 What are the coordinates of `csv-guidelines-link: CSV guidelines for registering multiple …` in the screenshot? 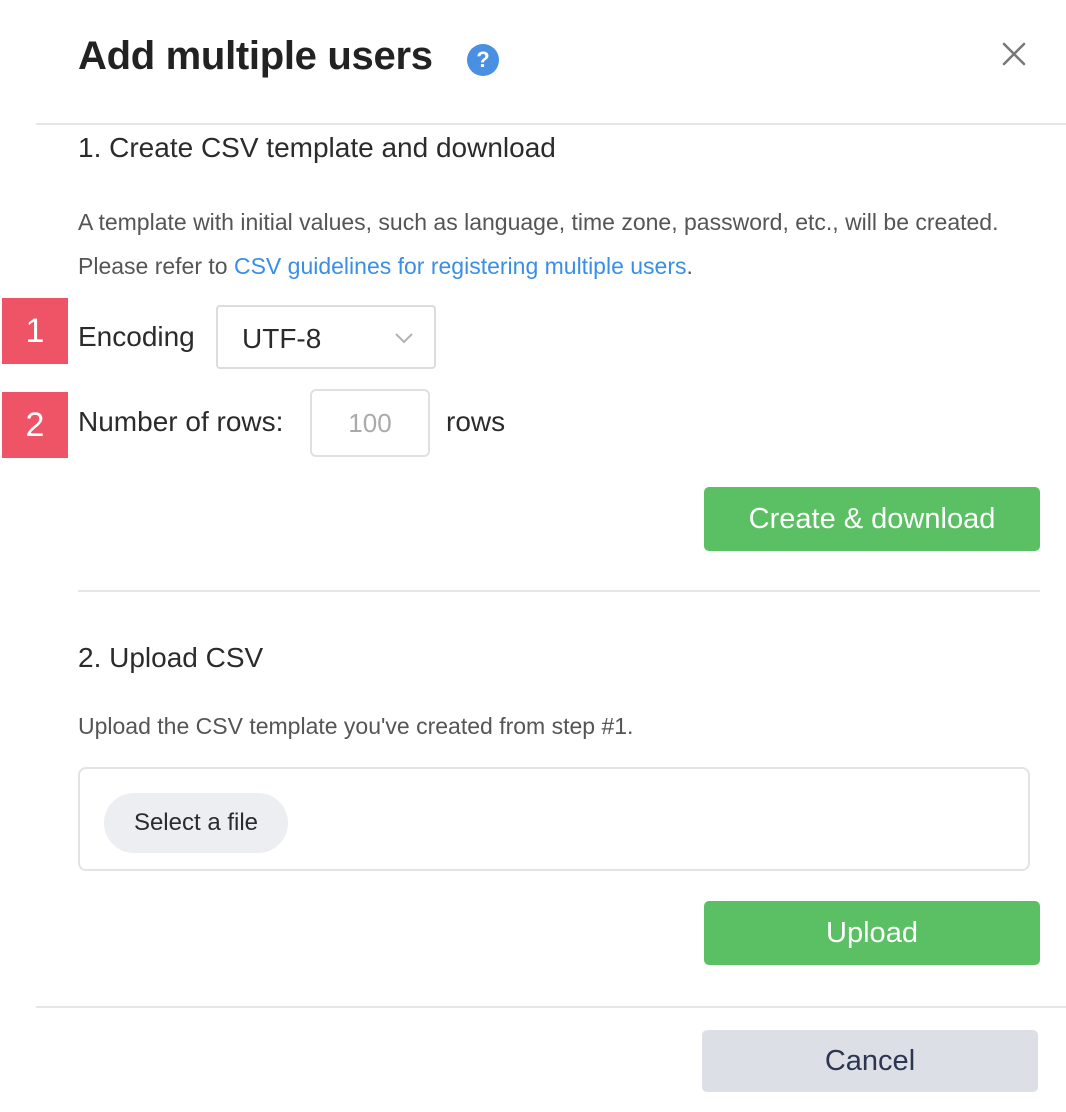 It's located at (460, 266).